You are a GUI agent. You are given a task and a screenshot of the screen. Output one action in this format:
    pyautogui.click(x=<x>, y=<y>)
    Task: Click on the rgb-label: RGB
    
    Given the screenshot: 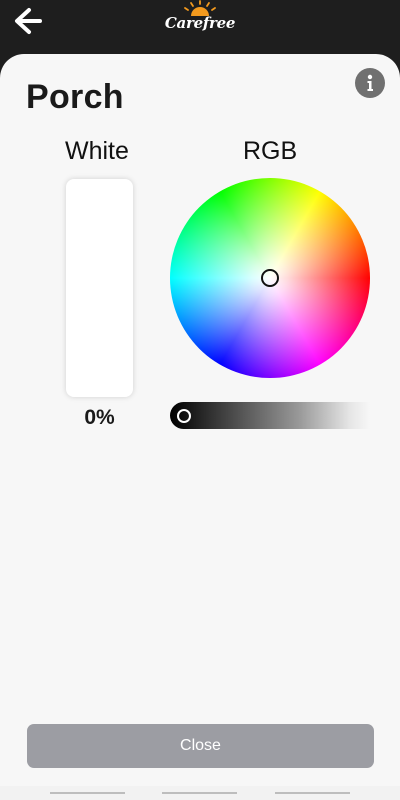 What is the action you would take?
    pyautogui.click(x=270, y=151)
    